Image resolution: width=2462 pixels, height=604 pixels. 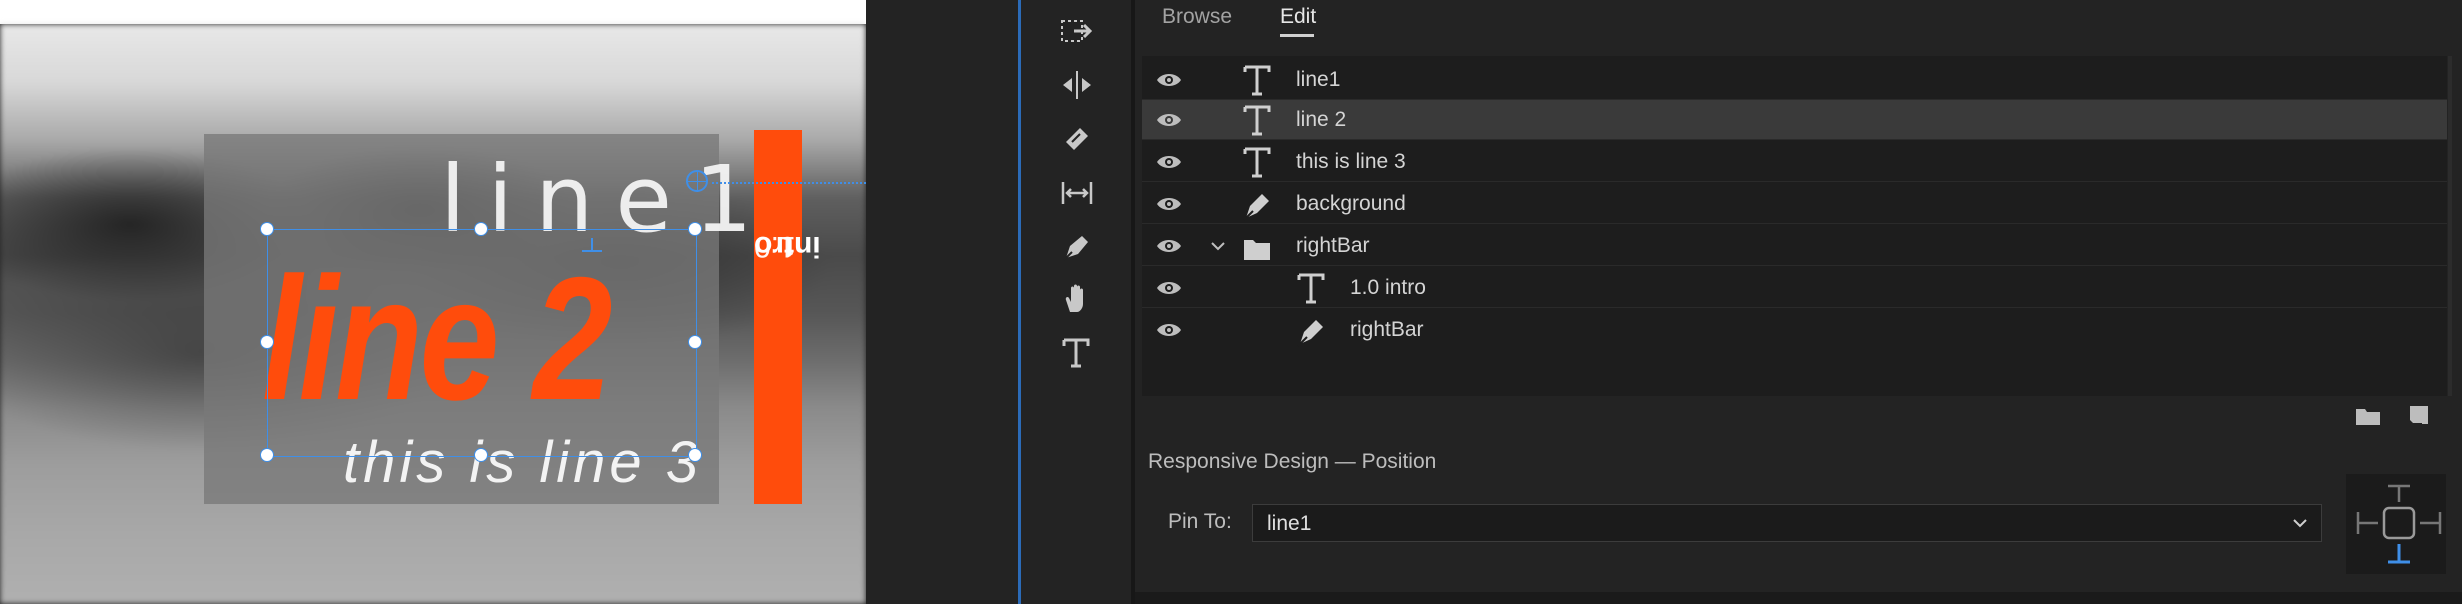 What do you see at coordinates (1794, 330) in the screenshot?
I see `layer-row-rightbar-shape: rightBar` at bounding box center [1794, 330].